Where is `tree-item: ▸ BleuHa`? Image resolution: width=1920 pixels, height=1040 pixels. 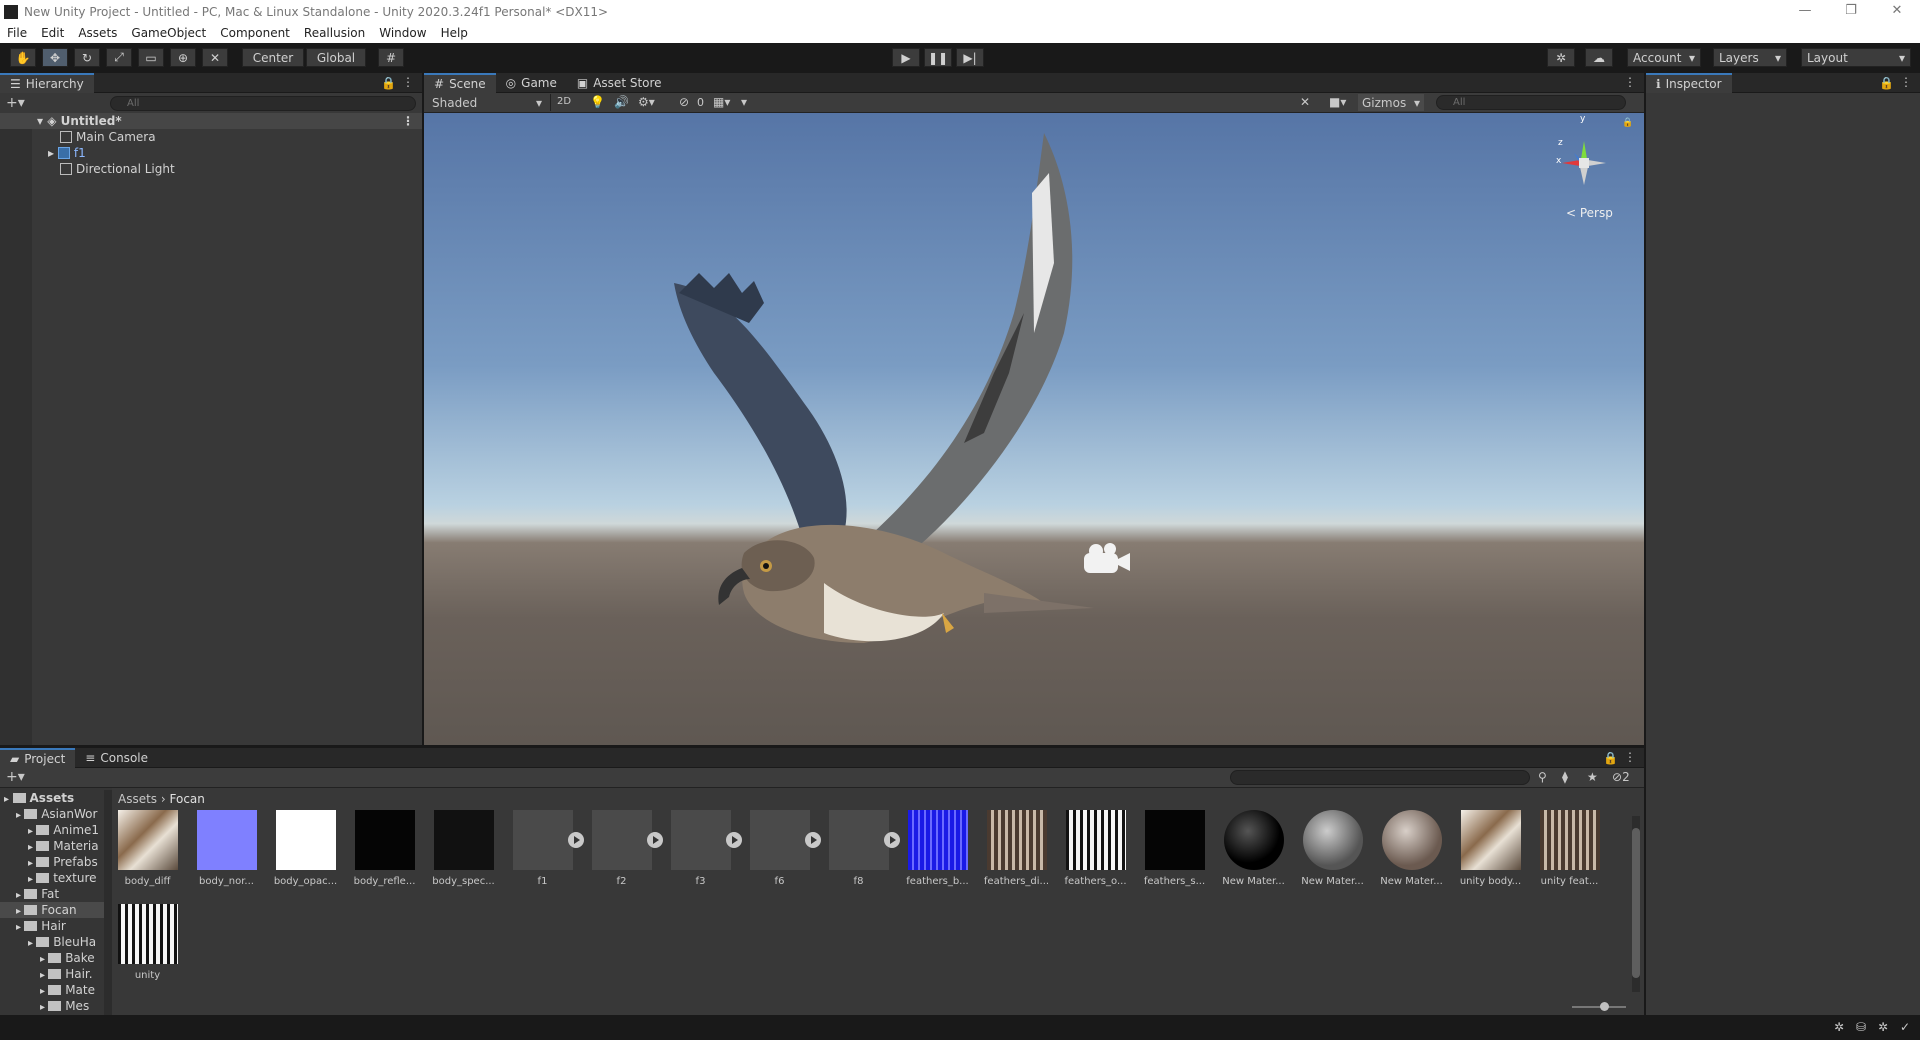
tree-item: ▸ BleuHa is located at coordinates (52, 942).